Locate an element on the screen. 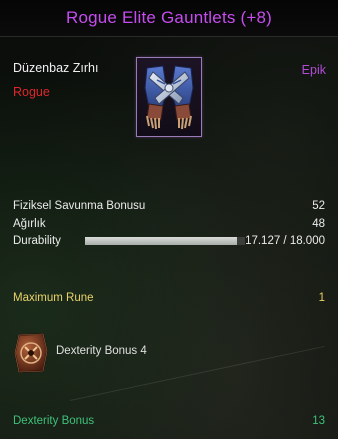 This screenshot has width=338, height=439. item-rarity: Epik is located at coordinates (313, 70).